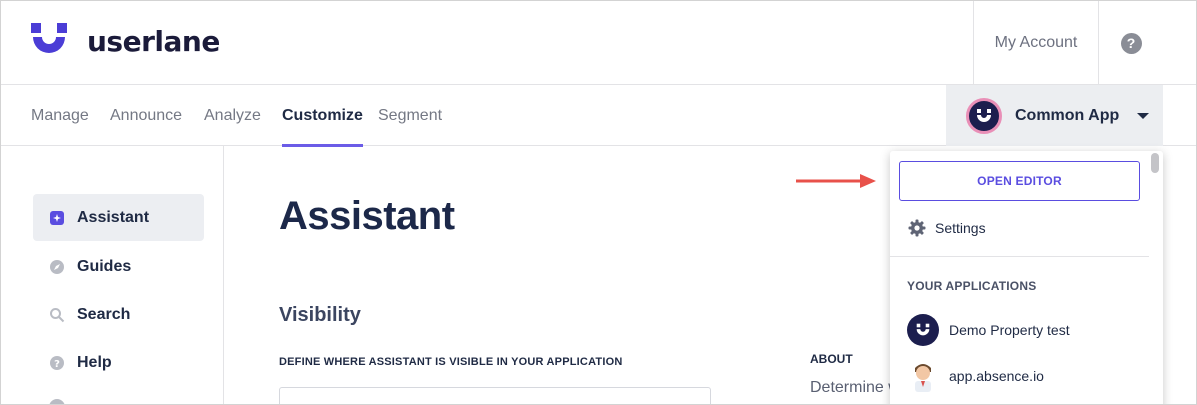 The image size is (1197, 405). I want to click on compass-icon, so click(57, 267).